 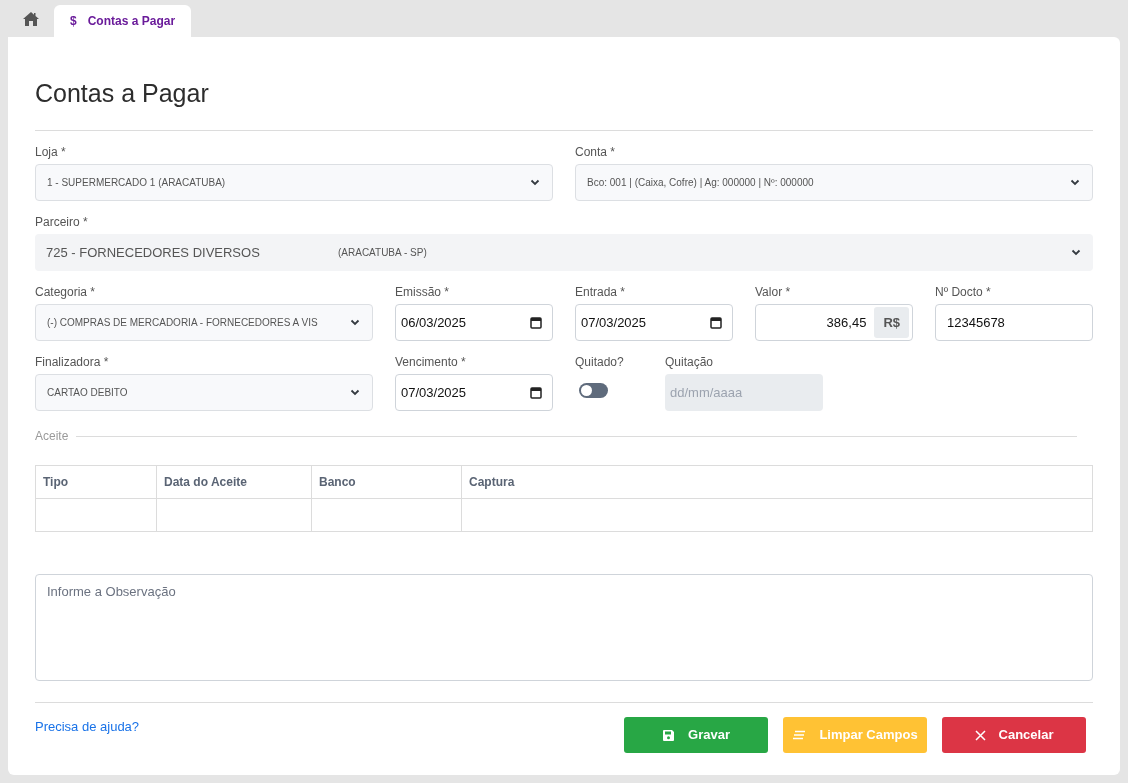 What do you see at coordinates (564, 252) in the screenshot?
I see `select-field: 725 - FORNECEDORES DIVERSOS (ARACATUBA - SP)` at bounding box center [564, 252].